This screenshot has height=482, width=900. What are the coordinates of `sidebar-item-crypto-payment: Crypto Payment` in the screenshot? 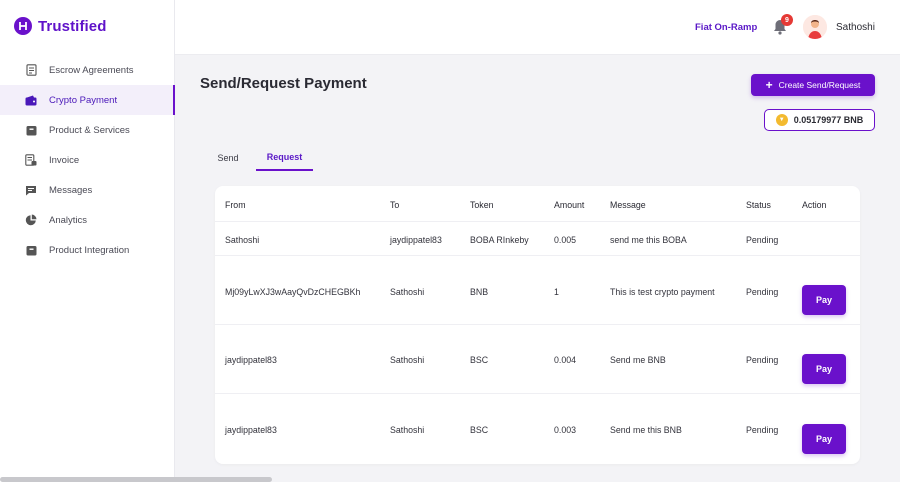 It's located at (87, 100).